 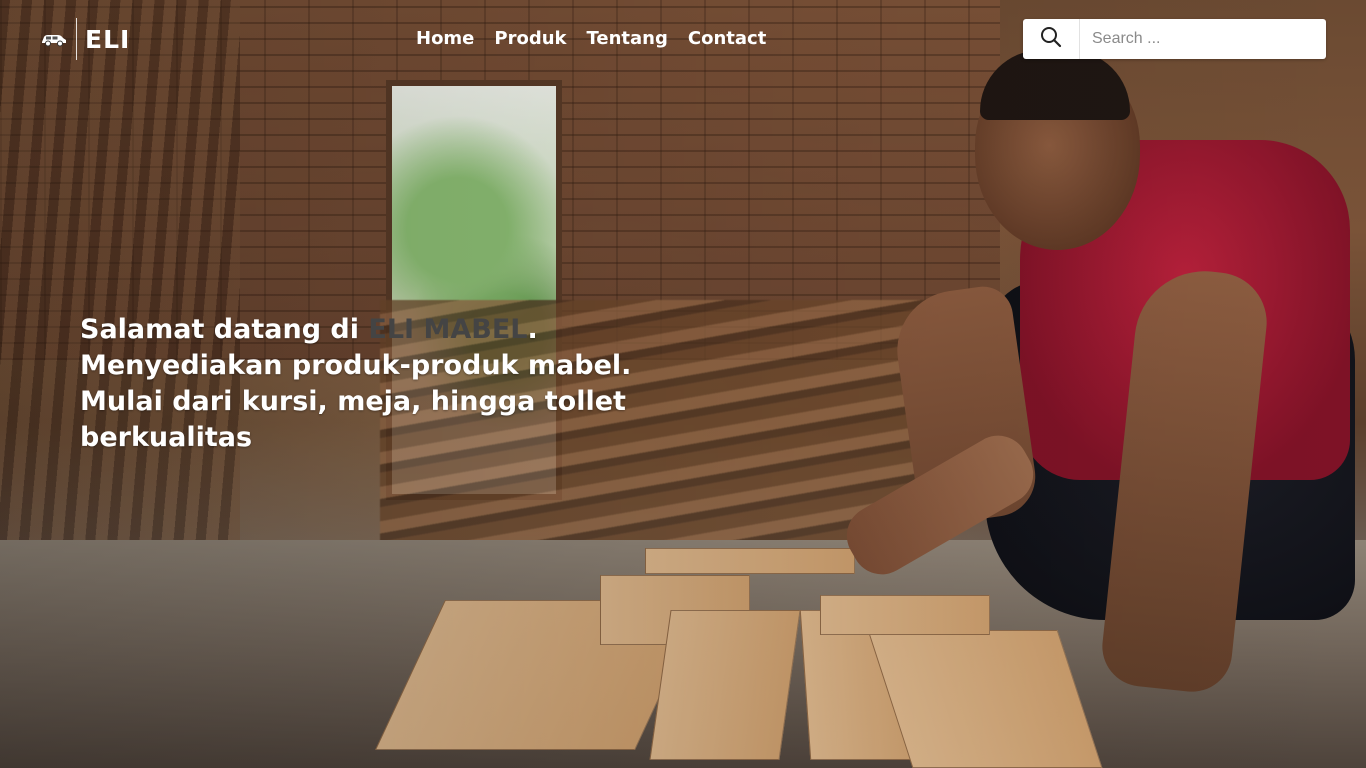 I want to click on logo-text: ELI, so click(x=108, y=39).